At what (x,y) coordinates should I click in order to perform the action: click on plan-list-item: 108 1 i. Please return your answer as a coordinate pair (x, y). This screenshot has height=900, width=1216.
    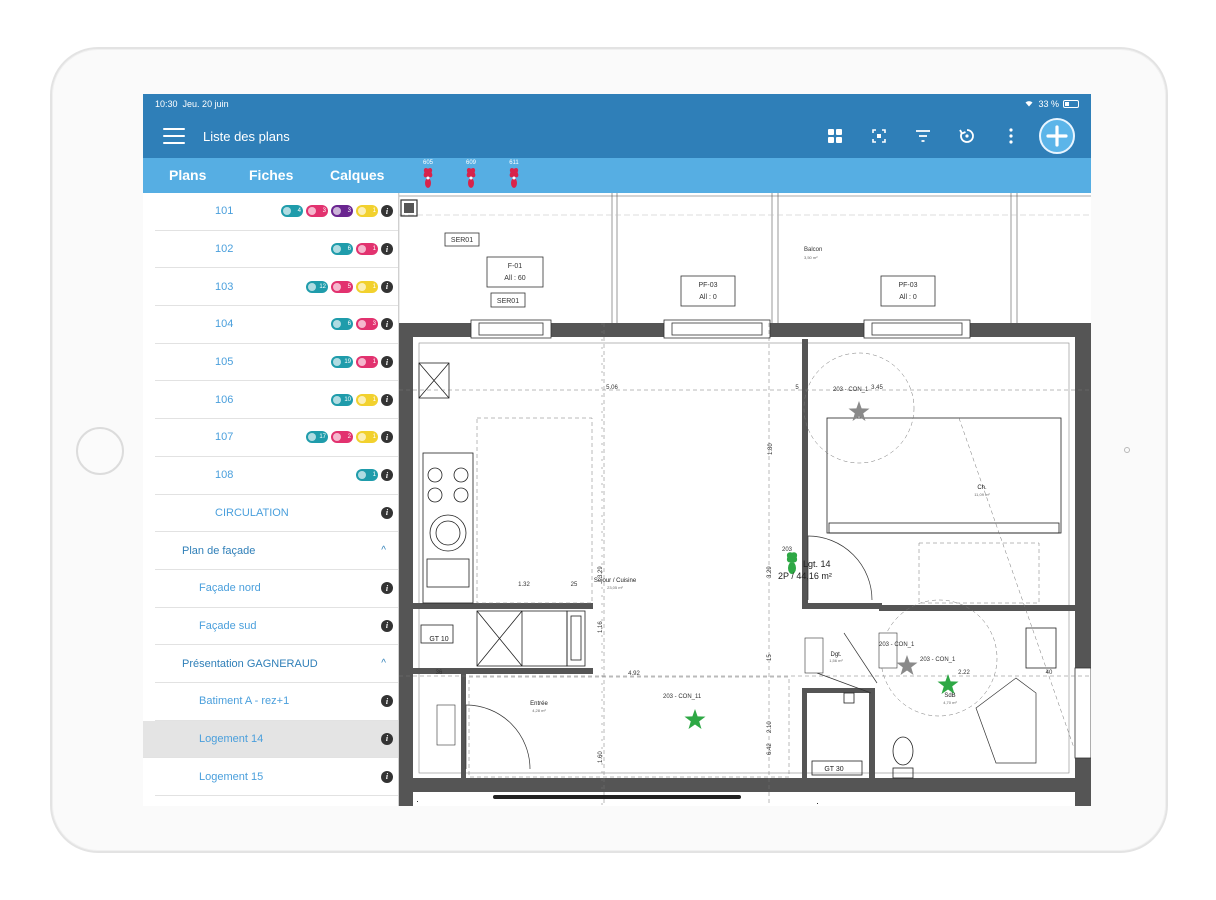
    Looking at the image, I should click on (276, 476).